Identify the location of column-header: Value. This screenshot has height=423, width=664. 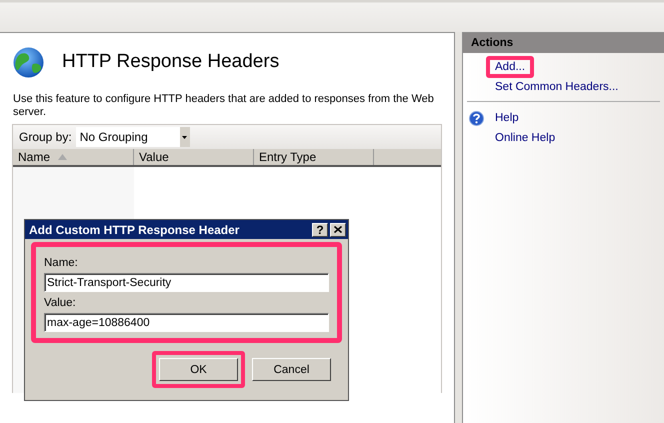
(194, 157).